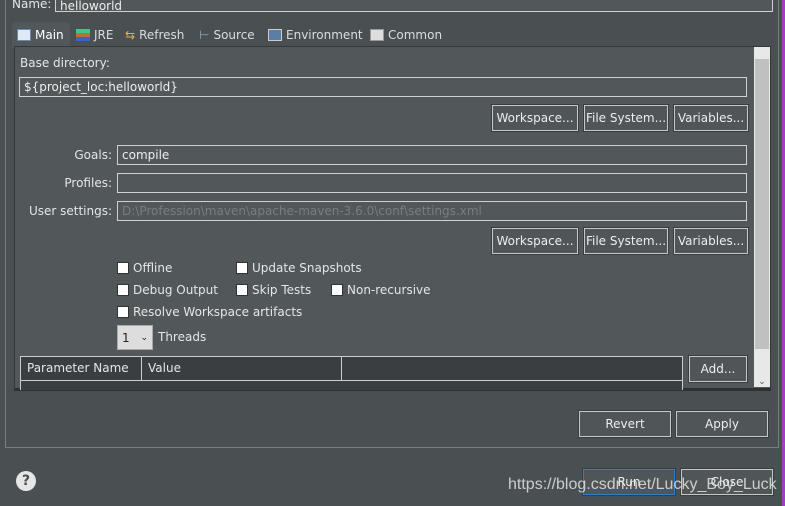 Image resolution: width=785 pixels, height=506 pixels. Describe the element at coordinates (154, 35) in the screenshot. I see `tab-refresh: ⇆ Refresh` at that location.